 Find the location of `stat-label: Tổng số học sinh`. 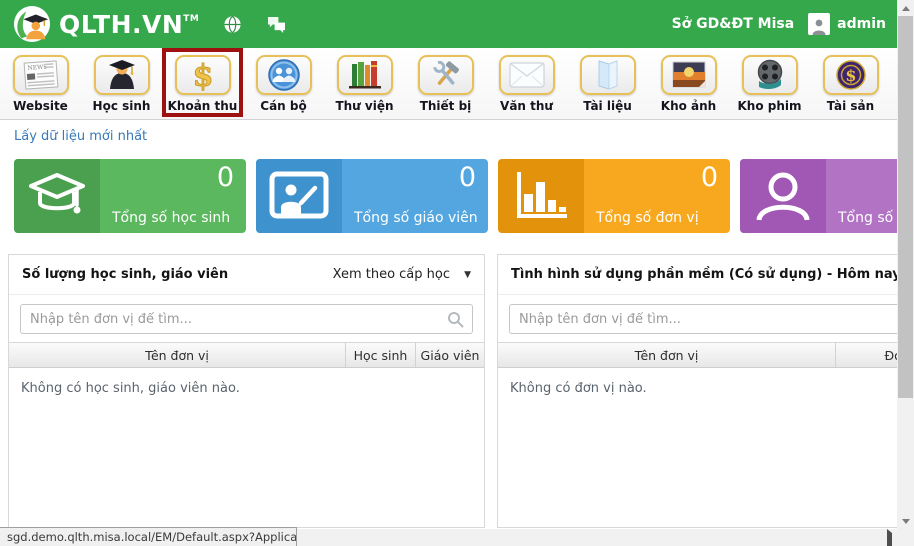

stat-label: Tổng số học sinh is located at coordinates (171, 218).